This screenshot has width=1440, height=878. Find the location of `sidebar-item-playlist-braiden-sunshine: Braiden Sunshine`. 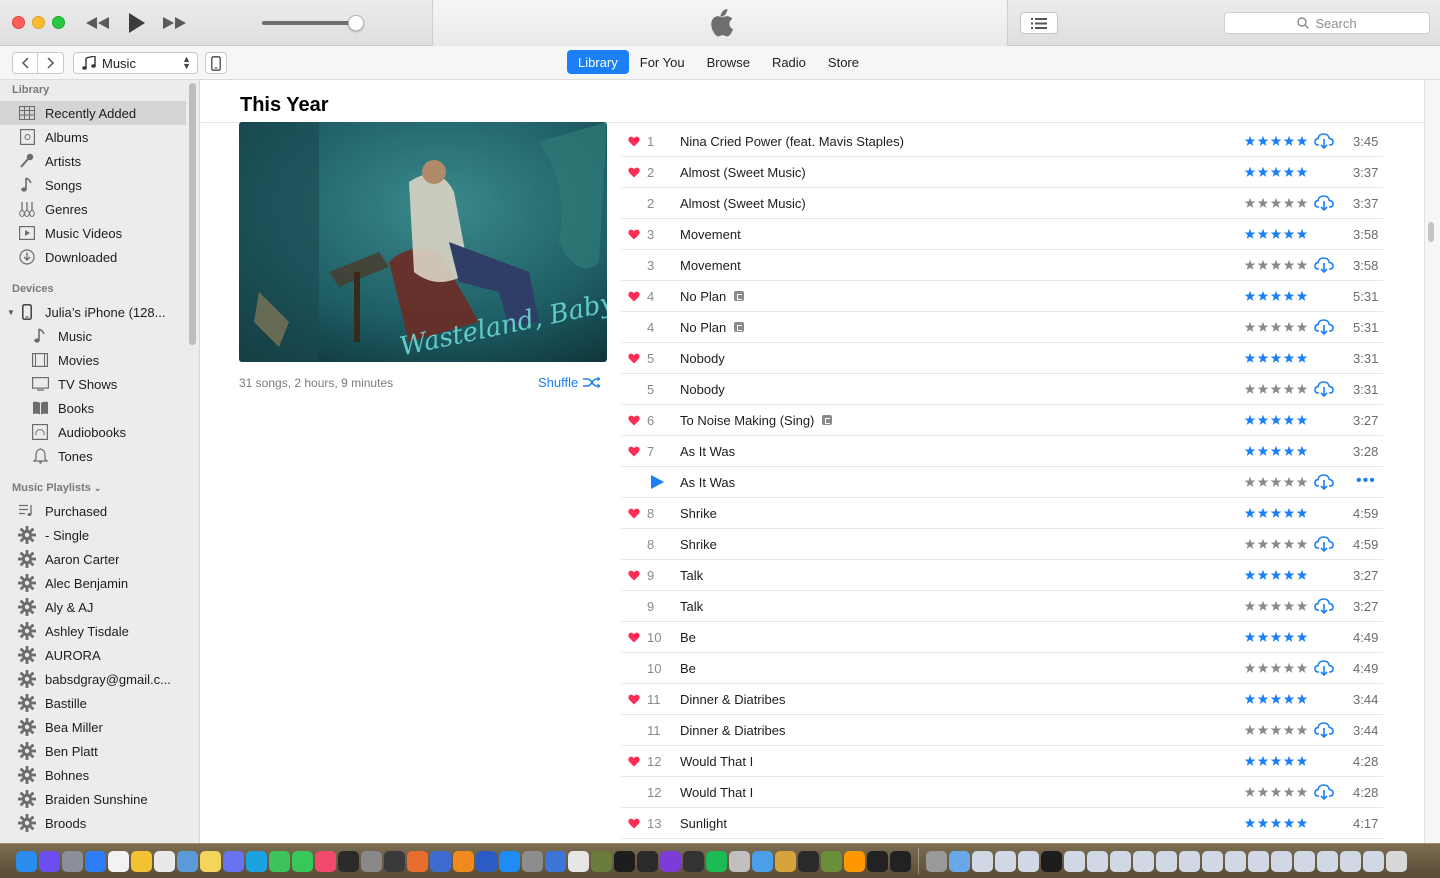

sidebar-item-playlist-braiden-sunshine: Braiden Sunshine is located at coordinates (93, 799).